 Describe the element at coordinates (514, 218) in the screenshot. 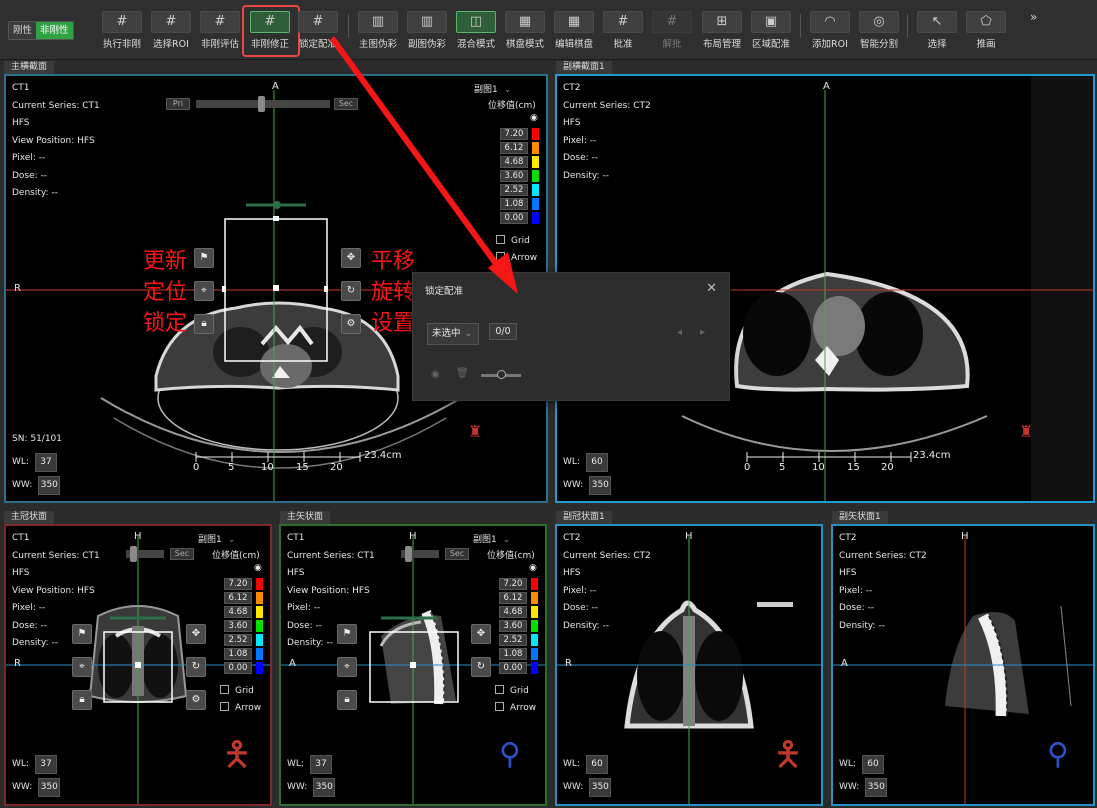

I see `legend-value: 0.00` at that location.